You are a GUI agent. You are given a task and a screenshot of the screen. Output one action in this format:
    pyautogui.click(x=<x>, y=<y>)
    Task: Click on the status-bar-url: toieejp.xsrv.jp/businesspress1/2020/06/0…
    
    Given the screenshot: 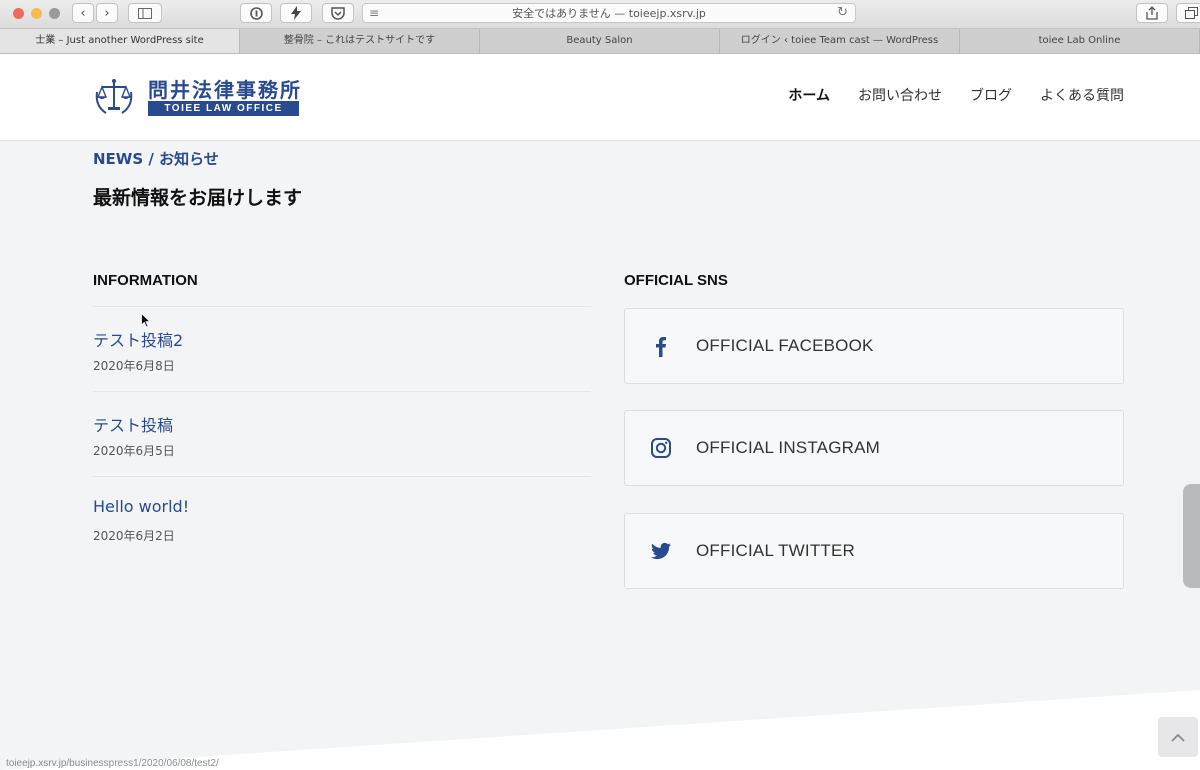 What is the action you would take?
    pyautogui.click(x=112, y=763)
    